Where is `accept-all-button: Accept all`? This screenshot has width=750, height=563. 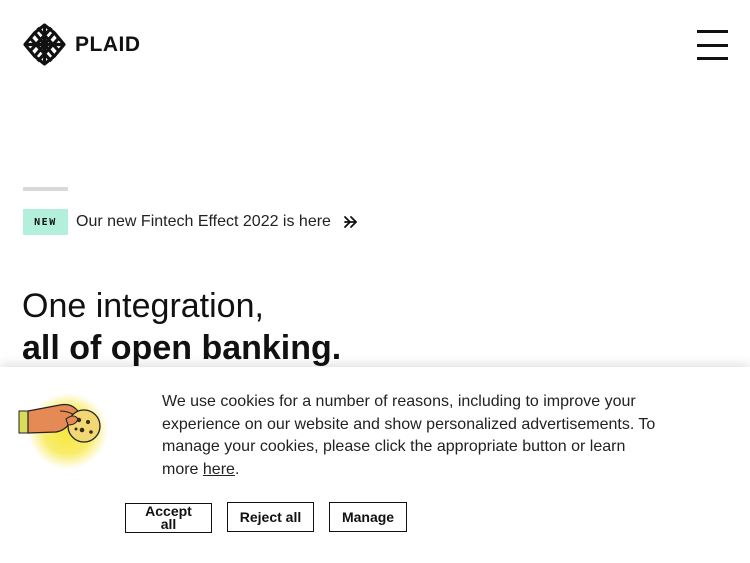 accept-all-button: Accept all is located at coordinates (168, 518).